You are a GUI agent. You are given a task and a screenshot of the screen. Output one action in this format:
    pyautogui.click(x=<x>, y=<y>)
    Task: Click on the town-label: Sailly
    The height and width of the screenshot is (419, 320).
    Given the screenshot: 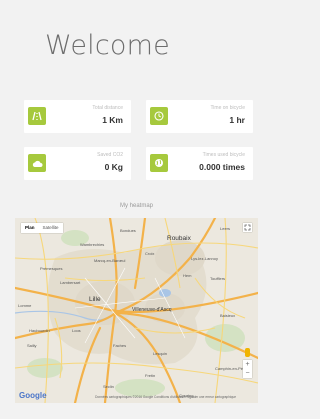 What is the action you would take?
    pyautogui.click(x=32, y=345)
    